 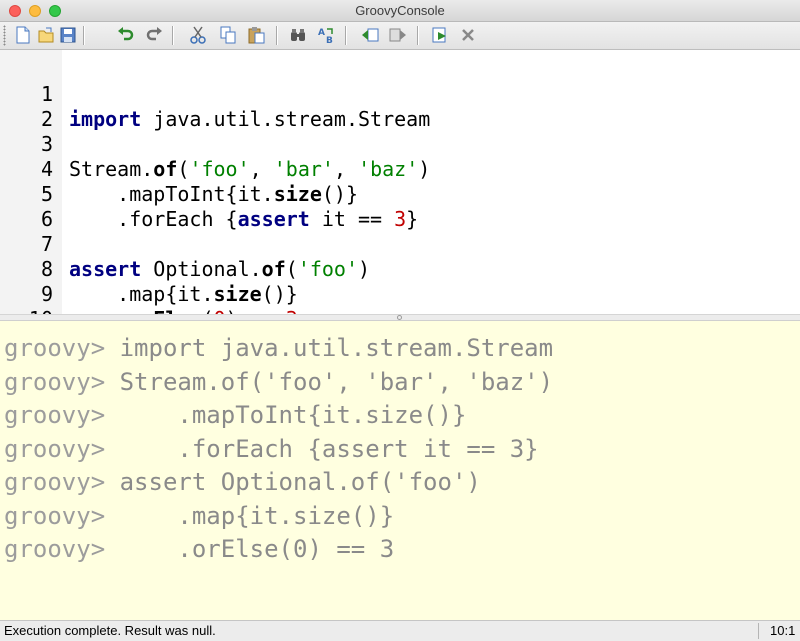 I want to click on code-line: 10, so click(x=400, y=306).